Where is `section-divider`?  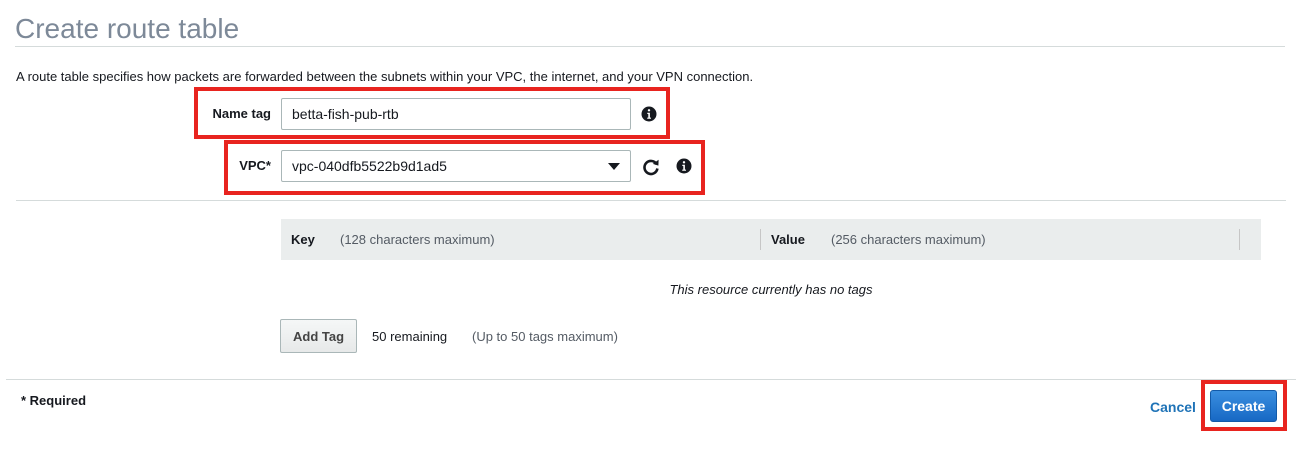
section-divider is located at coordinates (651, 200).